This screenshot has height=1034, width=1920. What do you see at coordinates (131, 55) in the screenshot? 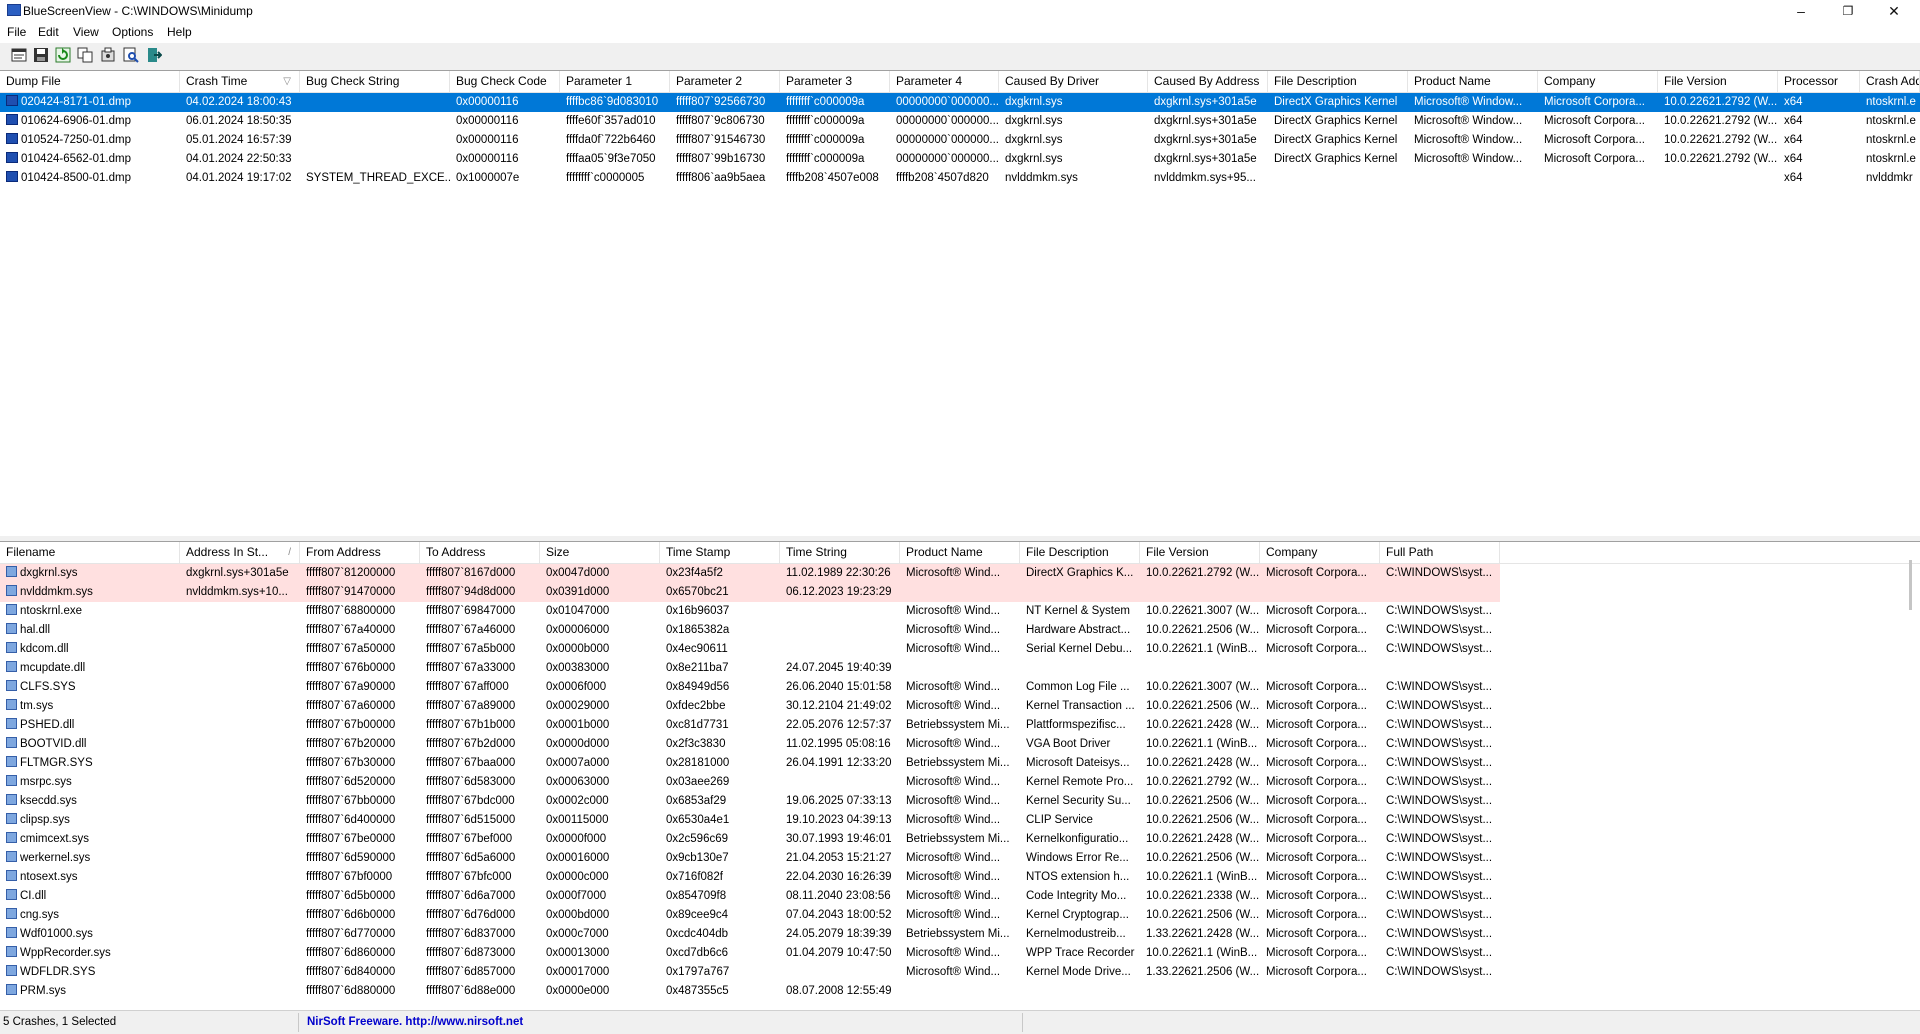
I see `find-icon` at bounding box center [131, 55].